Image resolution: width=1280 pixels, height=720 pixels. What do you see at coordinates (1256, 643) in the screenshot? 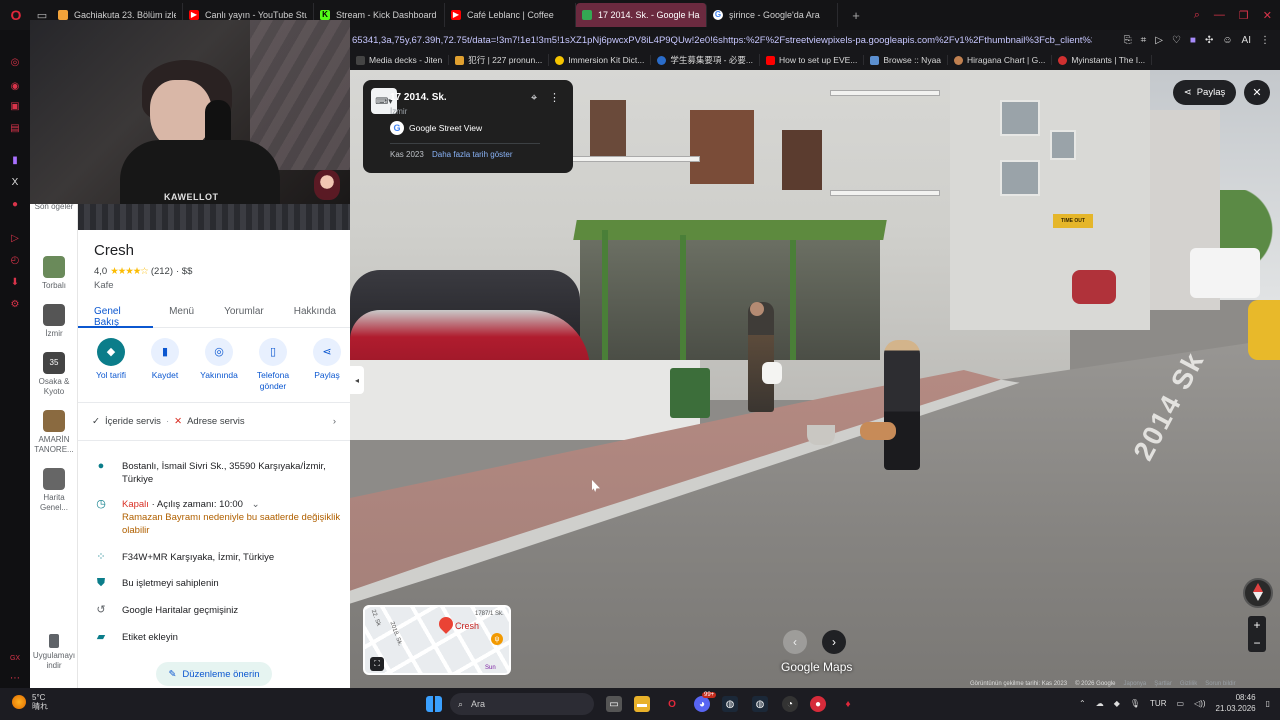
I see `zoom-out-button: −` at bounding box center [1256, 643].